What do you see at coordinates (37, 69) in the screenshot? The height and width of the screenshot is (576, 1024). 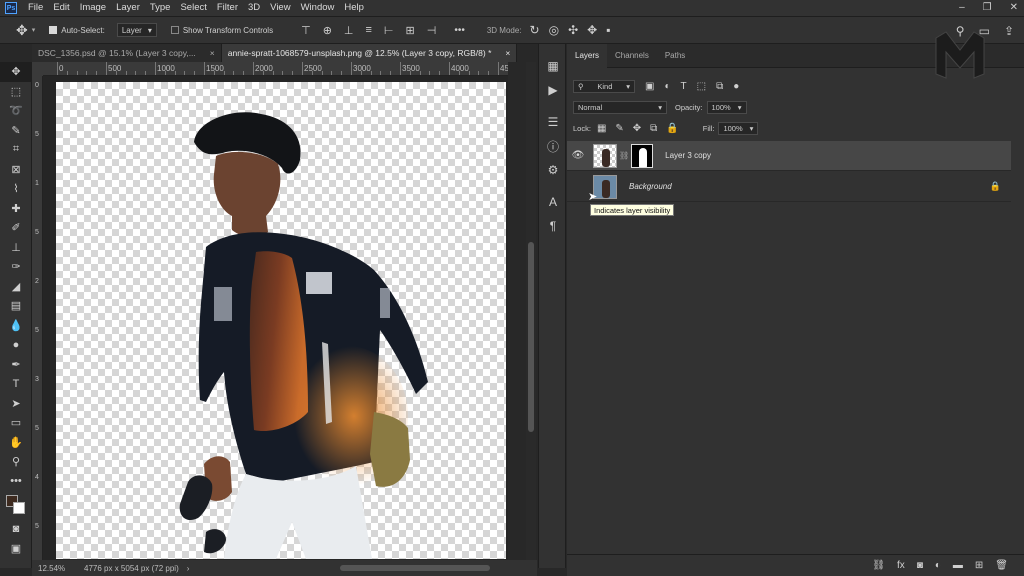 I see `ruler-origin` at bounding box center [37, 69].